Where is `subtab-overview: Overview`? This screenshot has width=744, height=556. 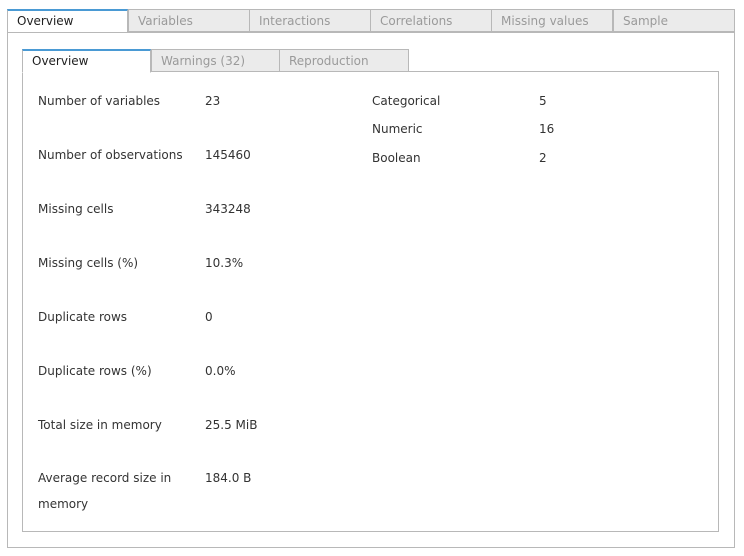 subtab-overview: Overview is located at coordinates (86, 61).